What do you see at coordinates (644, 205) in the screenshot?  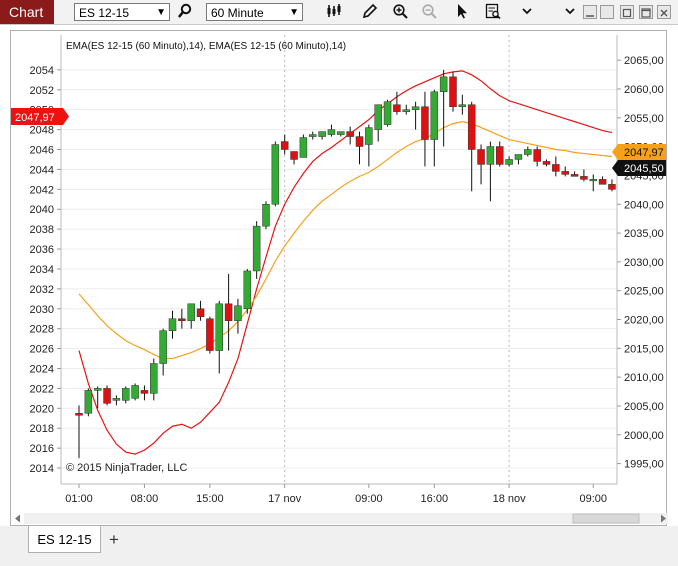 I see `right-tick-label: 2040,00` at bounding box center [644, 205].